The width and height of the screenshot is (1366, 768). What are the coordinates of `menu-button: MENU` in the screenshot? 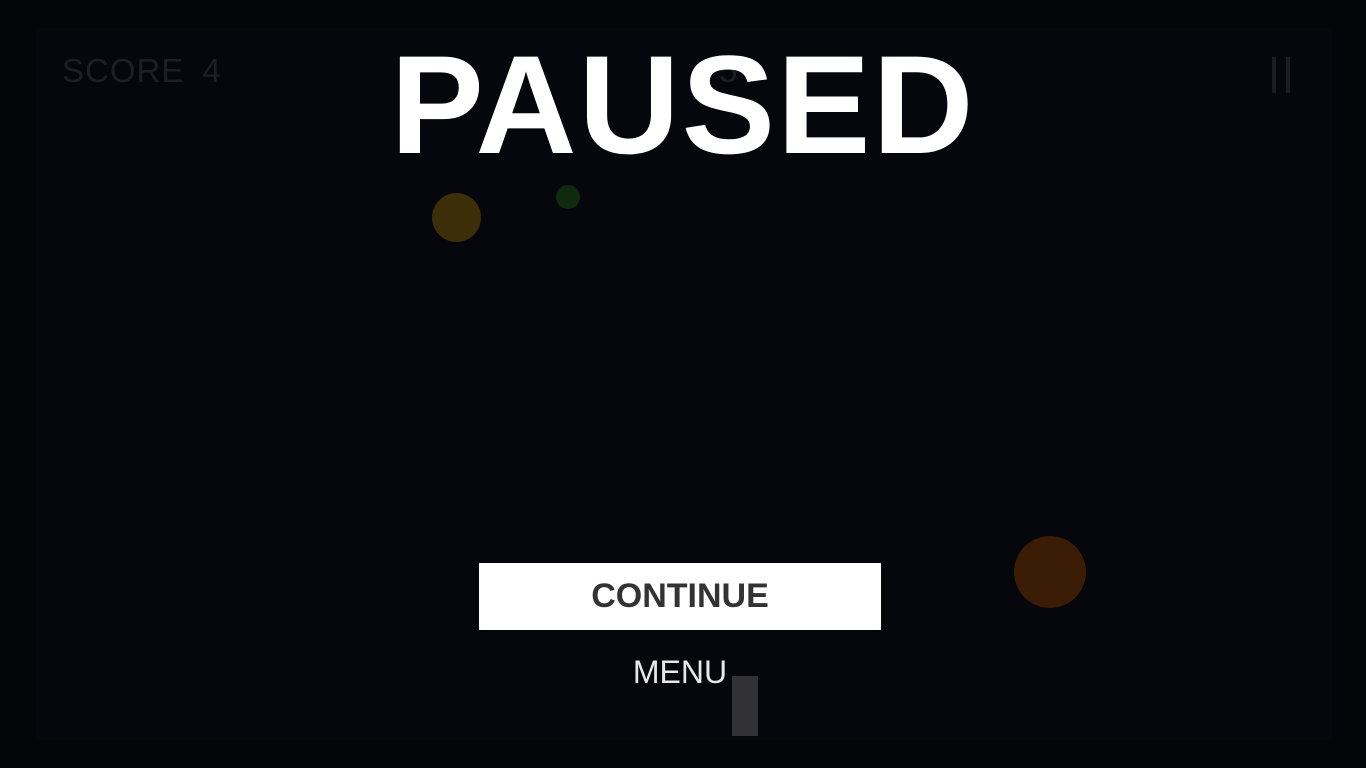 It's located at (680, 672).